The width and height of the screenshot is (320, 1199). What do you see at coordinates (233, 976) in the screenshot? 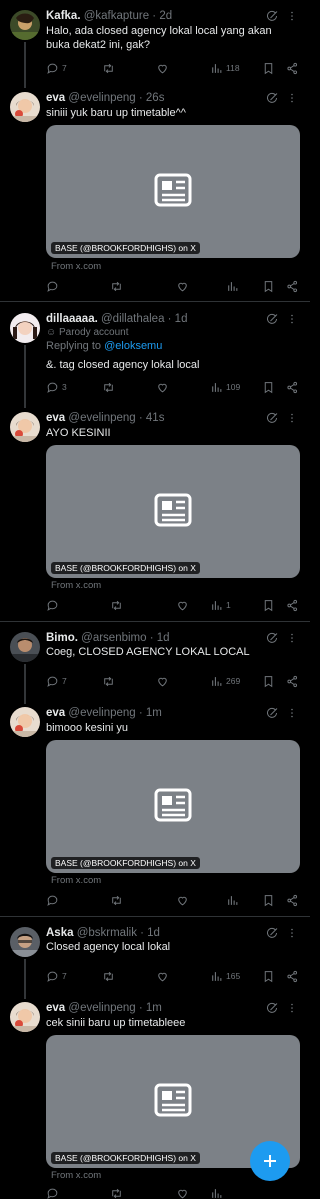
I see `view-count: 165` at bounding box center [233, 976].